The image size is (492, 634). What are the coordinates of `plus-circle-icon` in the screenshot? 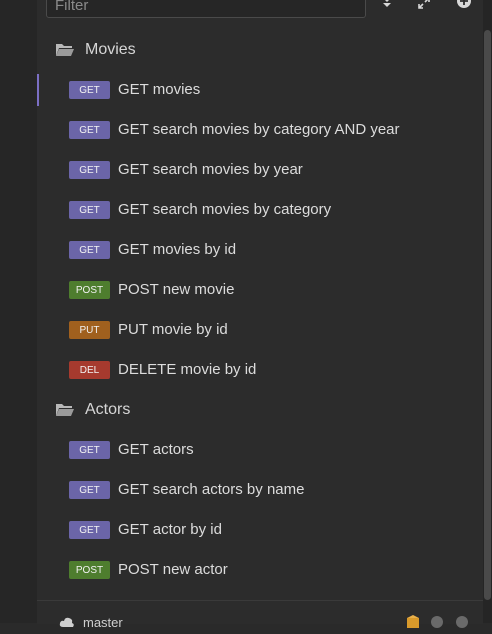 It's located at (464, 6).